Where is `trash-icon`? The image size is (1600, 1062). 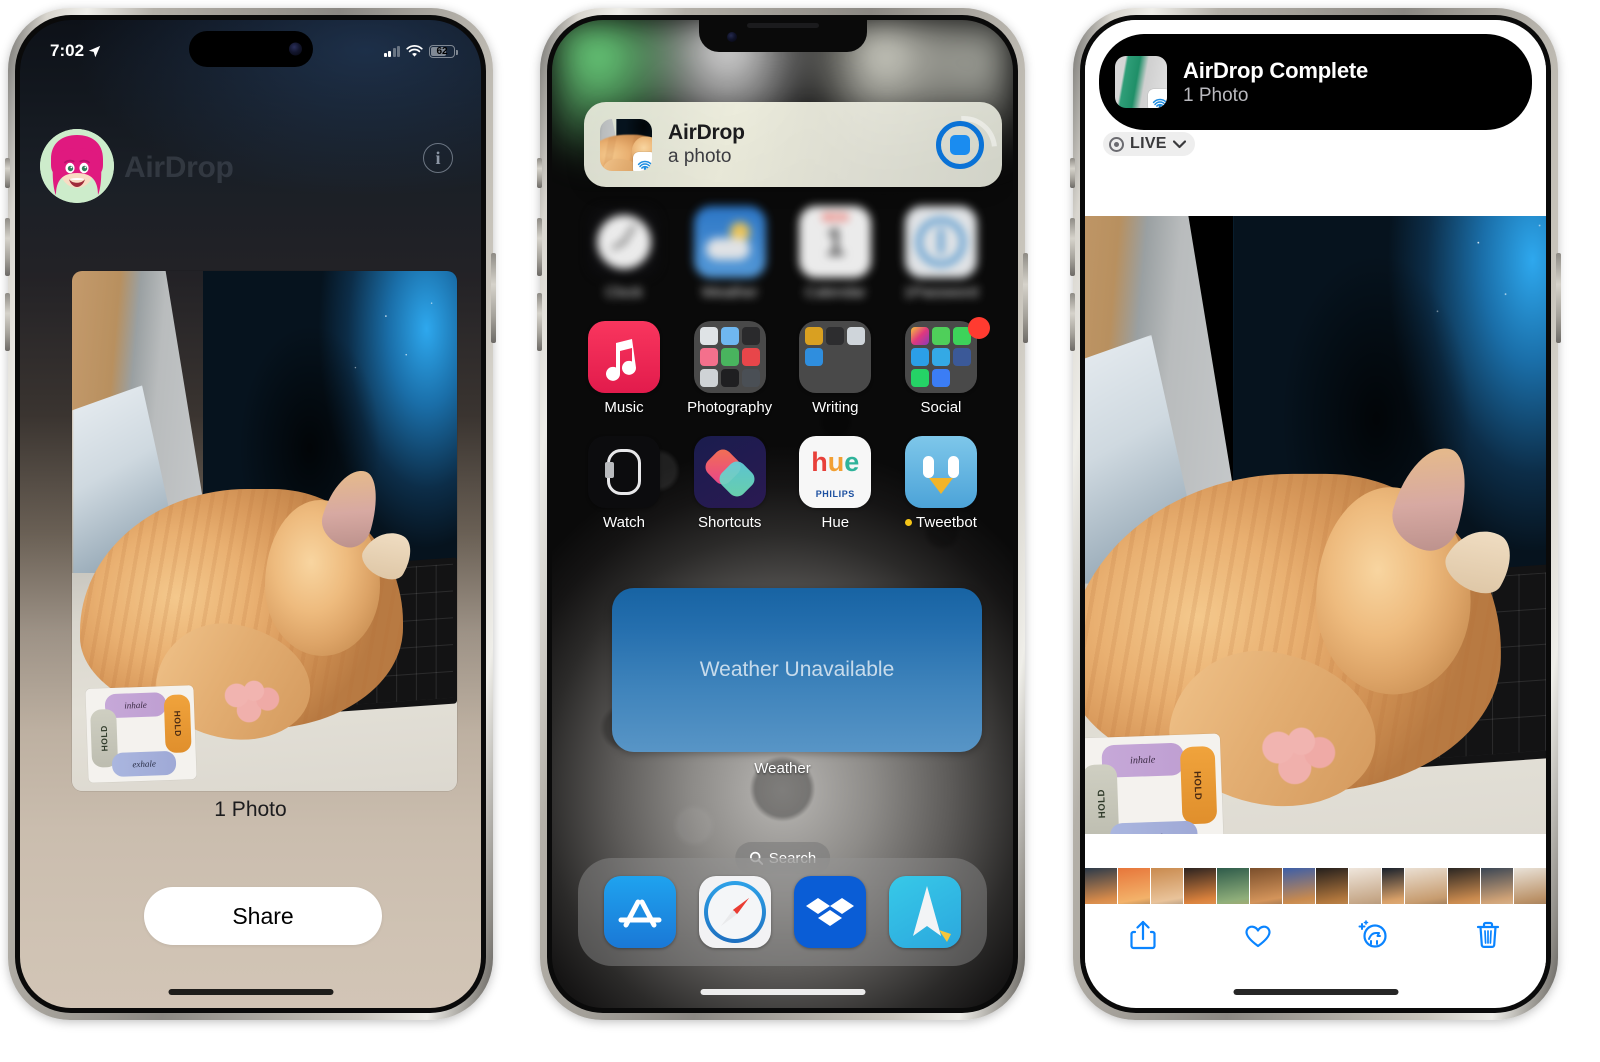 trash-icon is located at coordinates (1488, 935).